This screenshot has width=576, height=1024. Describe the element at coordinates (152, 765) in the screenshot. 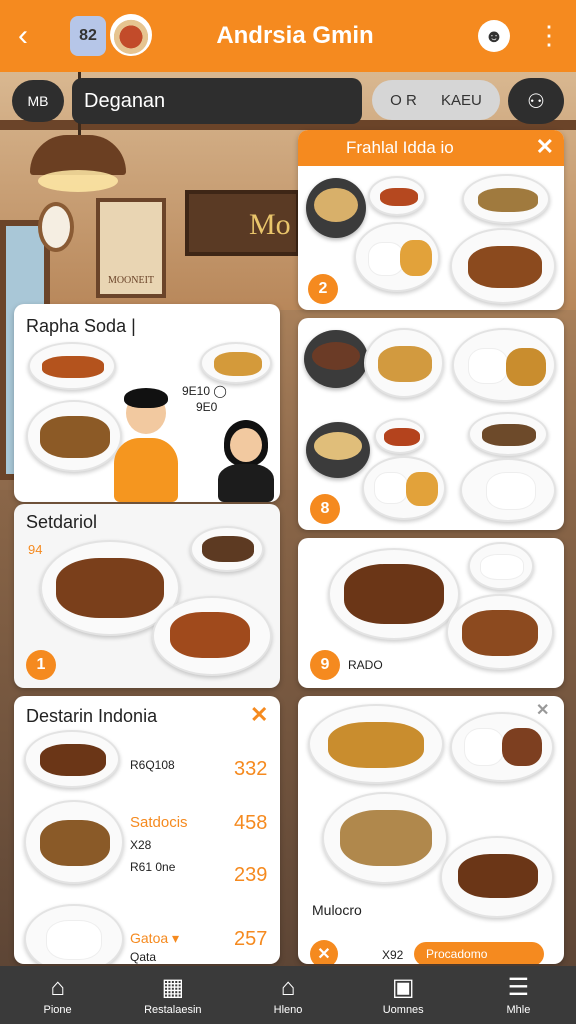

I see `menu-item-name: R6Q108` at that location.